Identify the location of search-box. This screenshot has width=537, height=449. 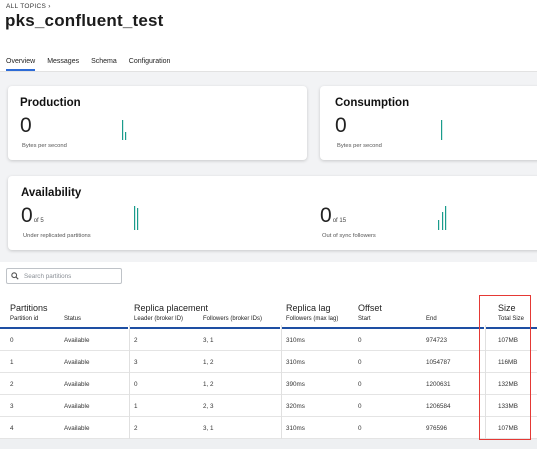
(64, 276).